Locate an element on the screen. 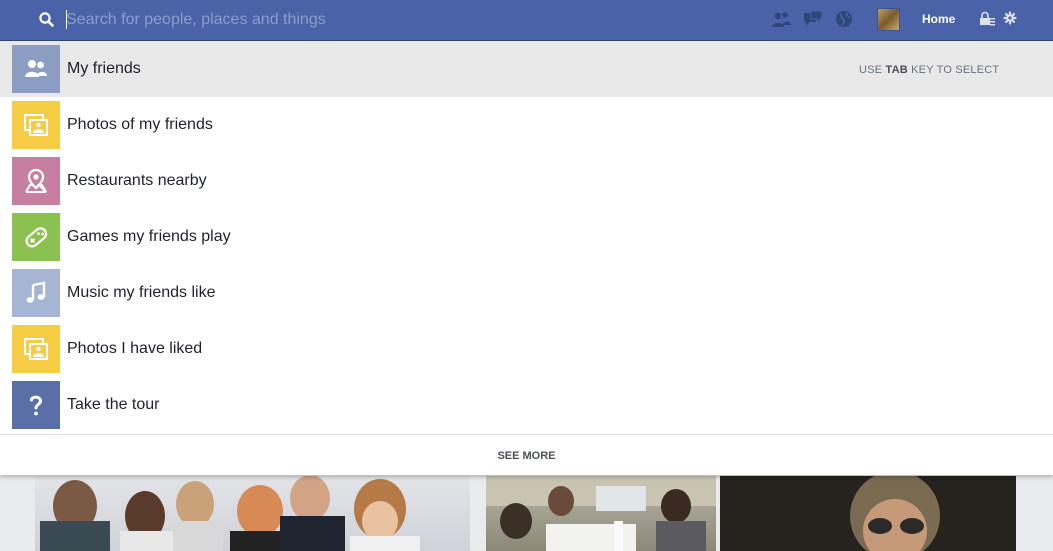 The image size is (1053, 551). people-photo is located at coordinates (252, 513).